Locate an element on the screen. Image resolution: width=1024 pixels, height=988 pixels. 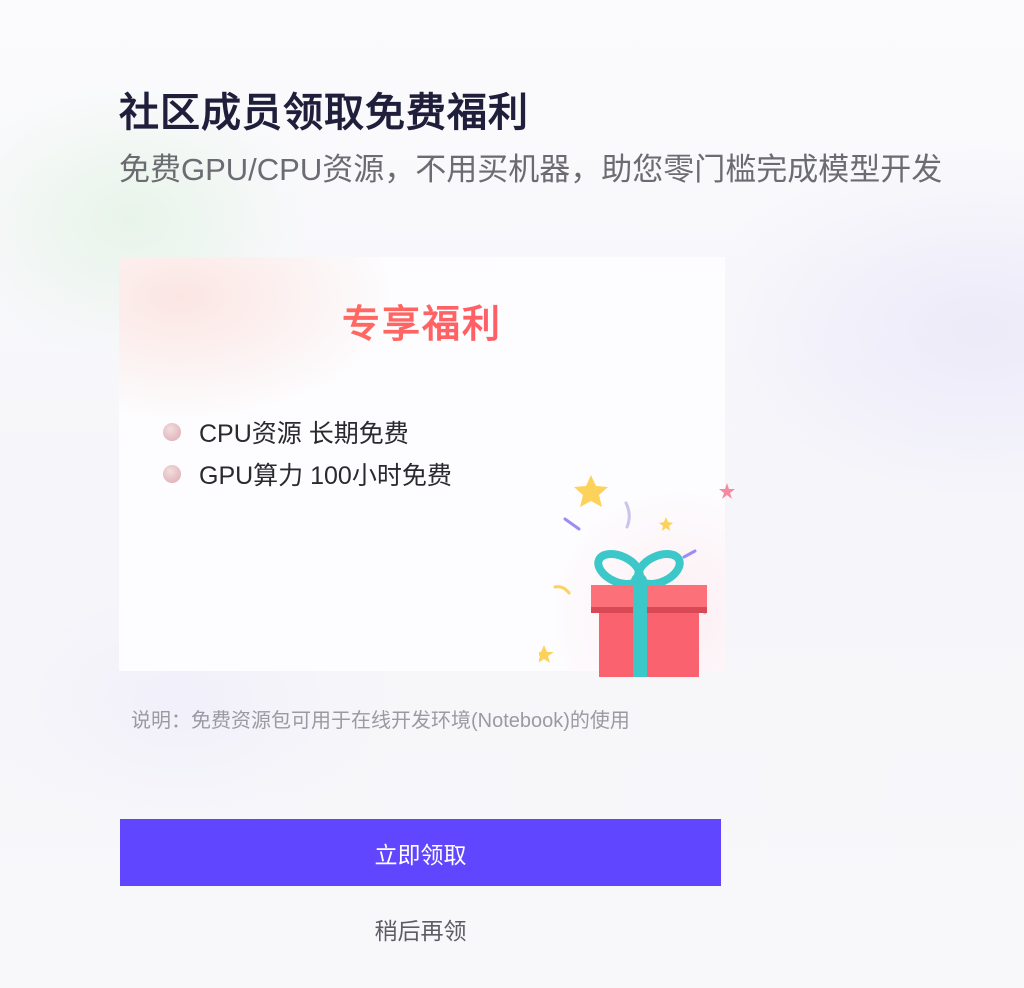
benefit-item: GPU算力 100小时免费 is located at coordinates (307, 474).